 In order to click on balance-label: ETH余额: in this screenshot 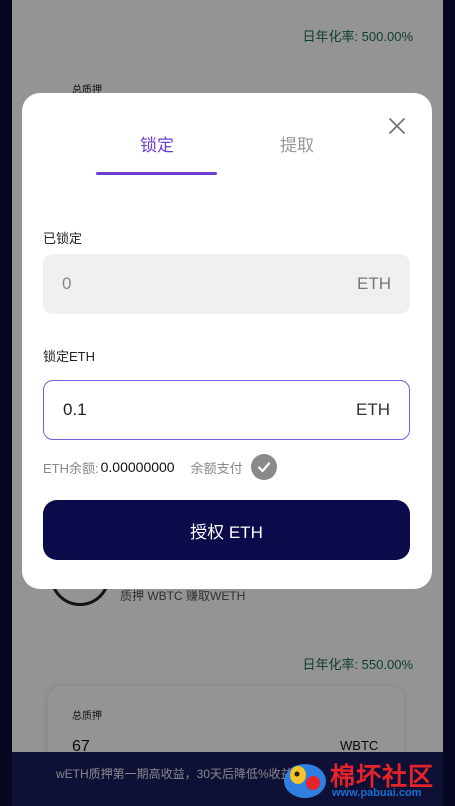, I will do `click(71, 468)`.